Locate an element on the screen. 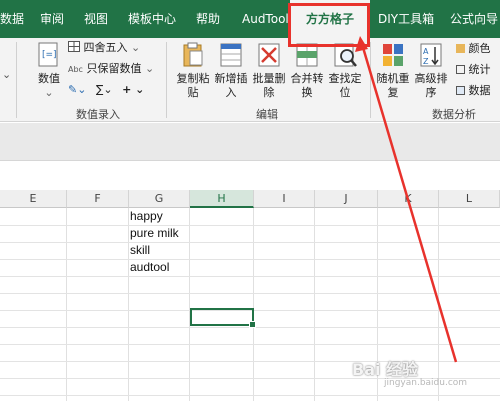  baidu-watermark-url: jingyan.baidu.com is located at coordinates (426, 383).